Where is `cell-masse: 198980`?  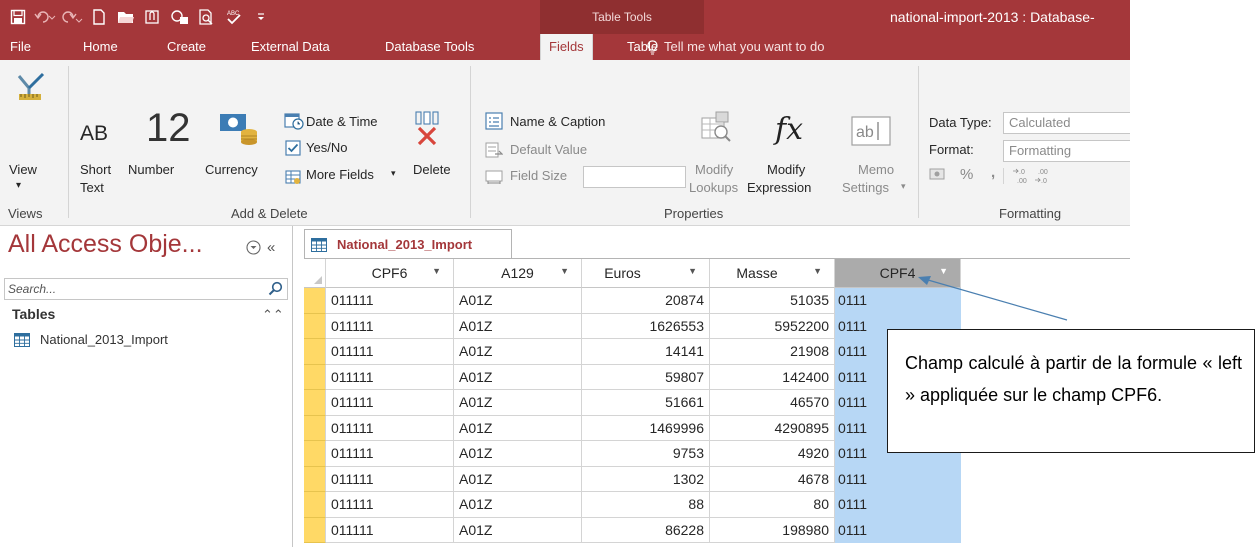 cell-masse: 198980 is located at coordinates (772, 530).